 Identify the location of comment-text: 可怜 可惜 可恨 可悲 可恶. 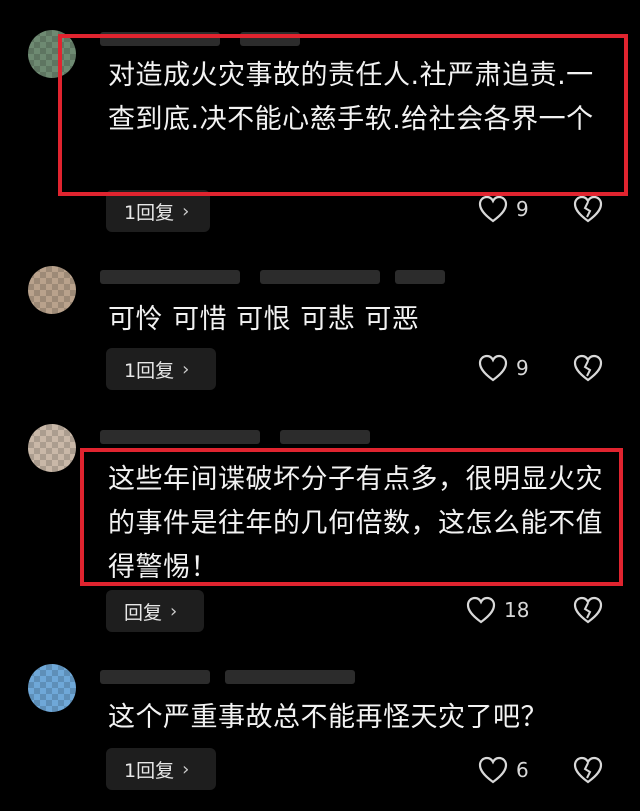
(264, 319).